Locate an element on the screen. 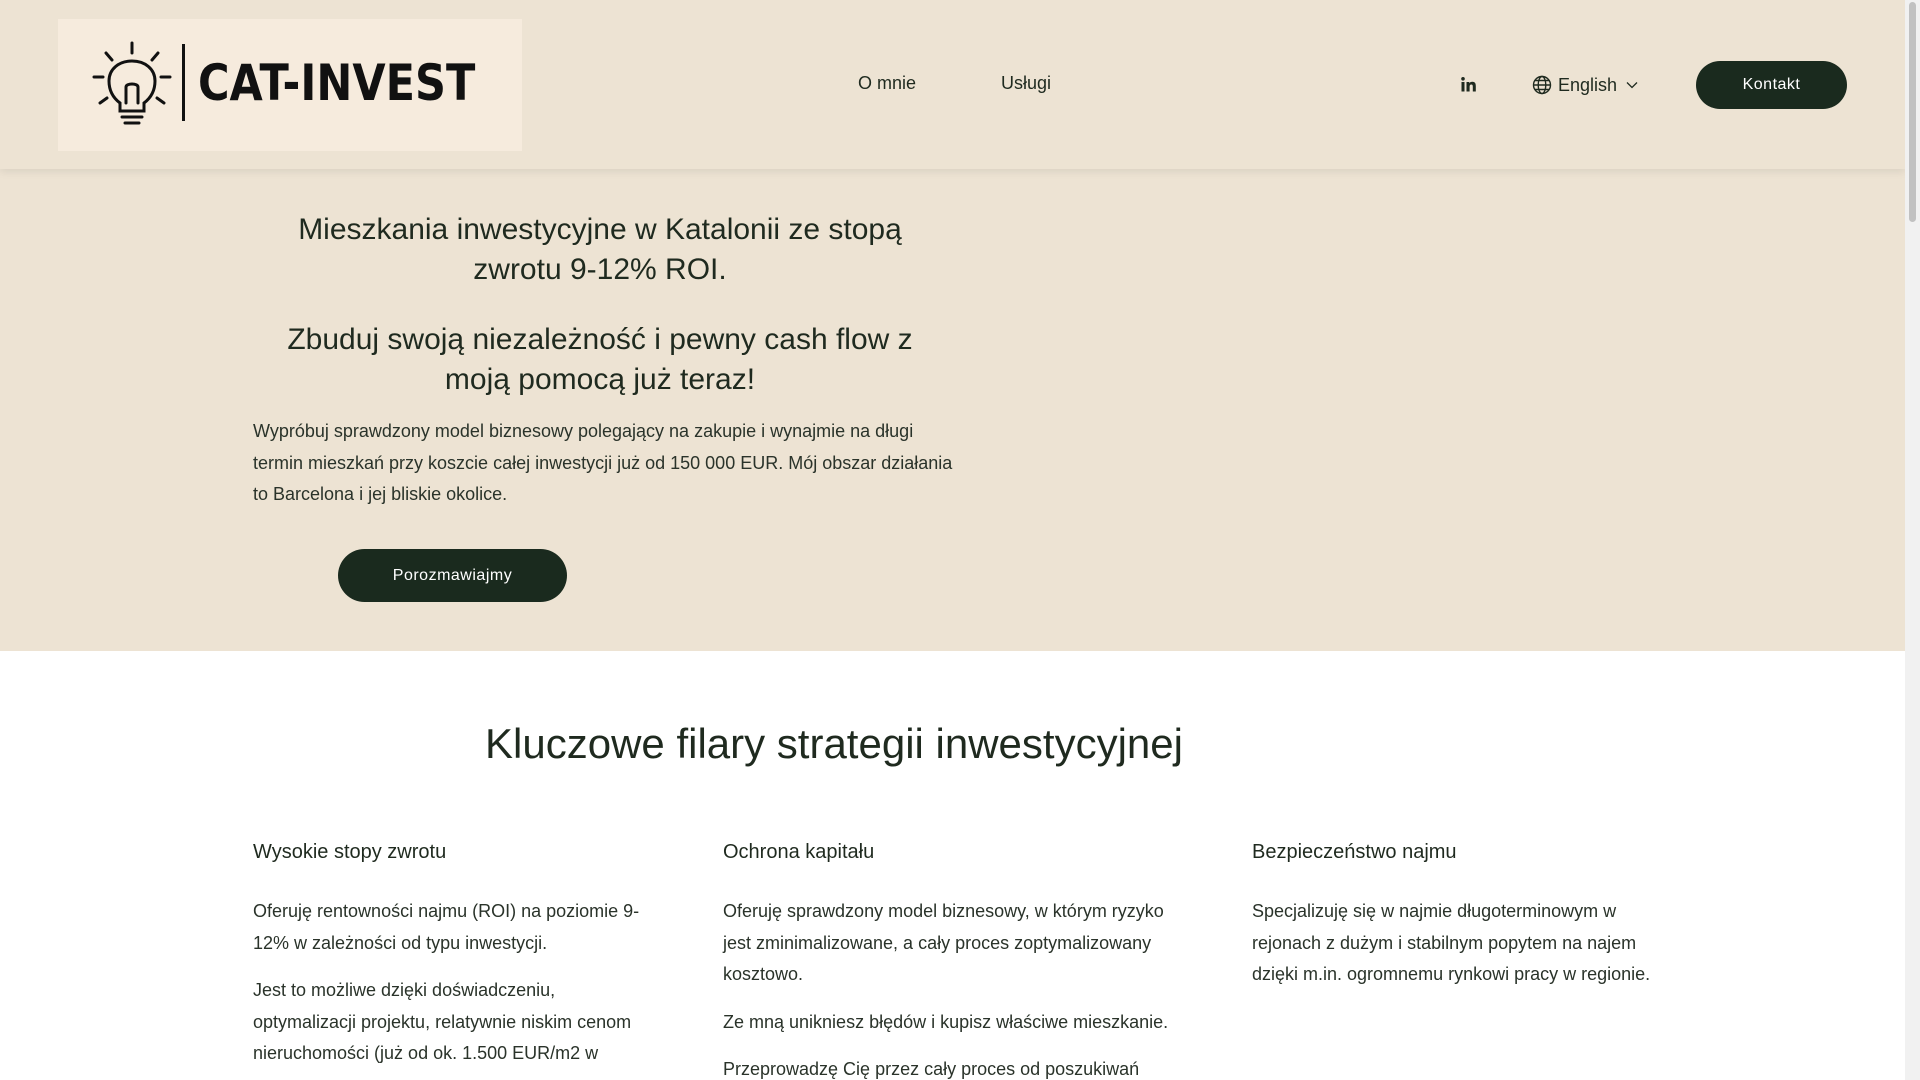 This screenshot has width=1920, height=1080. pillar-heading: Wysokie stopy zwrotu is located at coordinates (350, 852).